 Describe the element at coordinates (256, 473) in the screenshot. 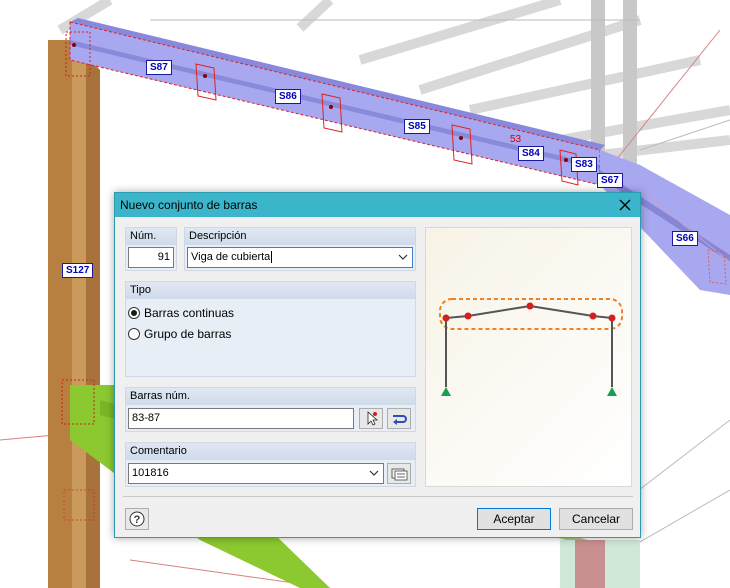

I see `comment-combobox: 101816` at that location.